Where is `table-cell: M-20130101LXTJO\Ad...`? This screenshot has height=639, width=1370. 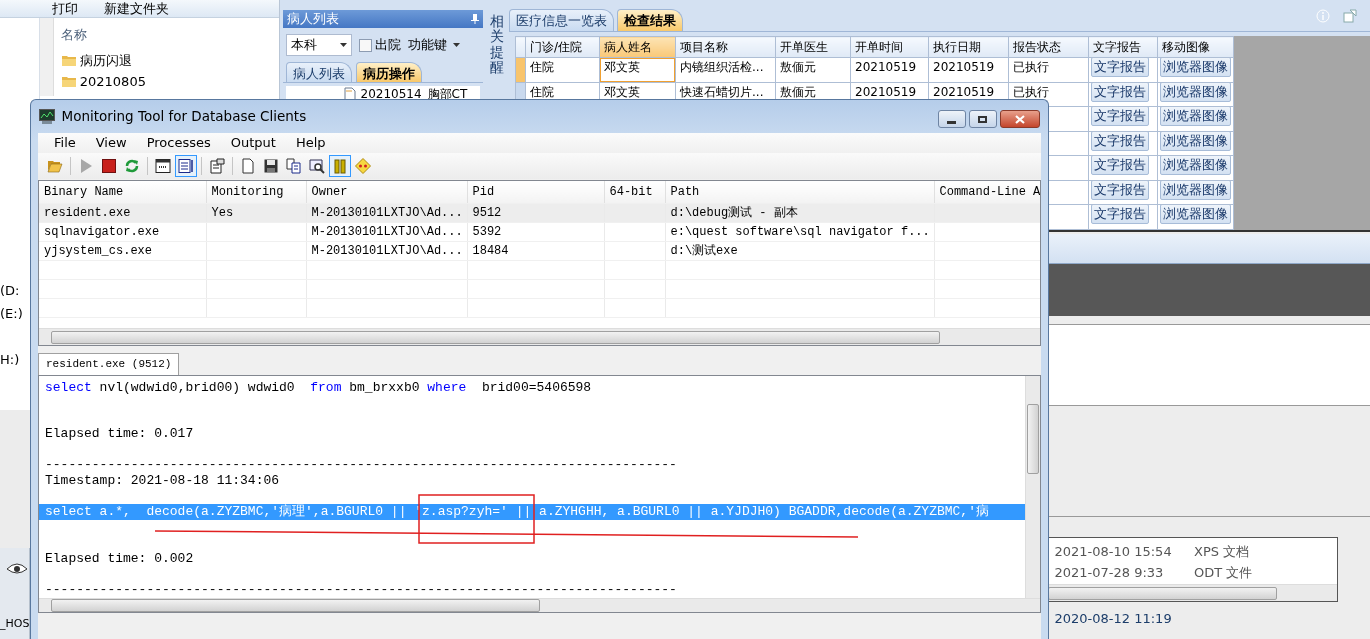
table-cell: M-20130101LXTJO\Ad... is located at coordinates (386, 231).